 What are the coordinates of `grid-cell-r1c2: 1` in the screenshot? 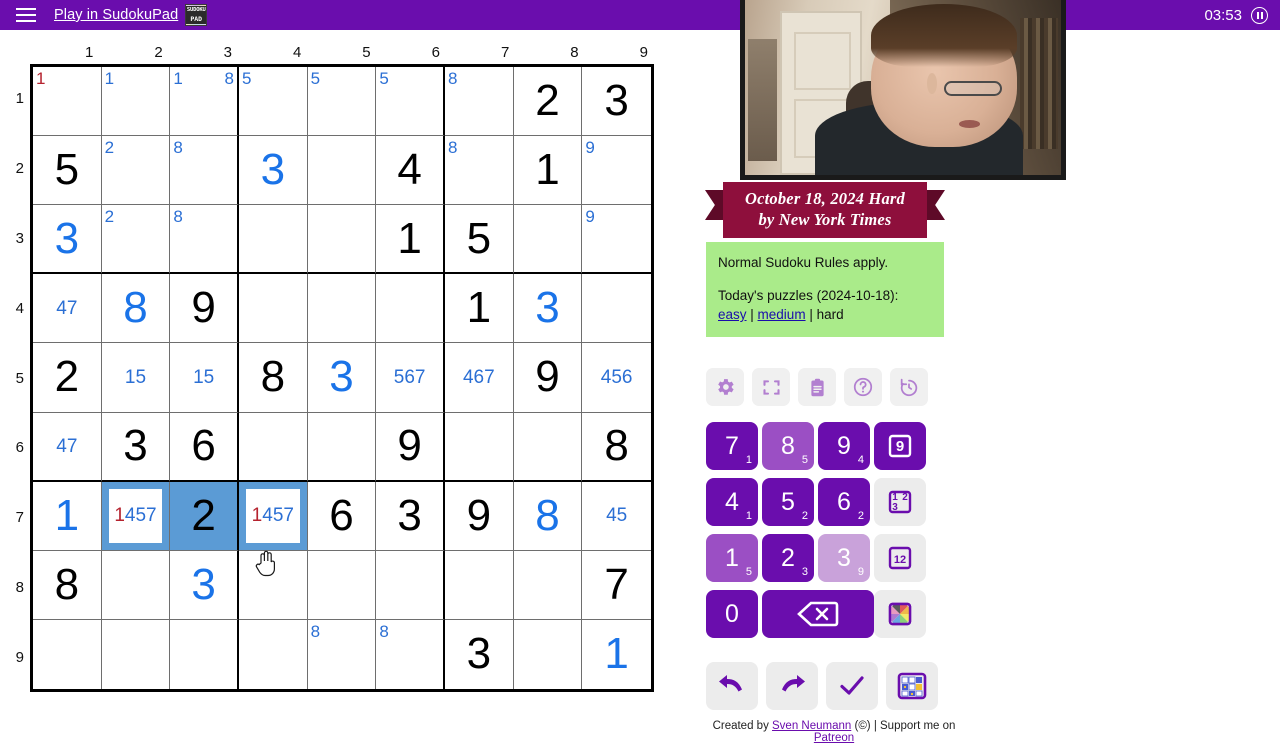 It's located at (136, 102).